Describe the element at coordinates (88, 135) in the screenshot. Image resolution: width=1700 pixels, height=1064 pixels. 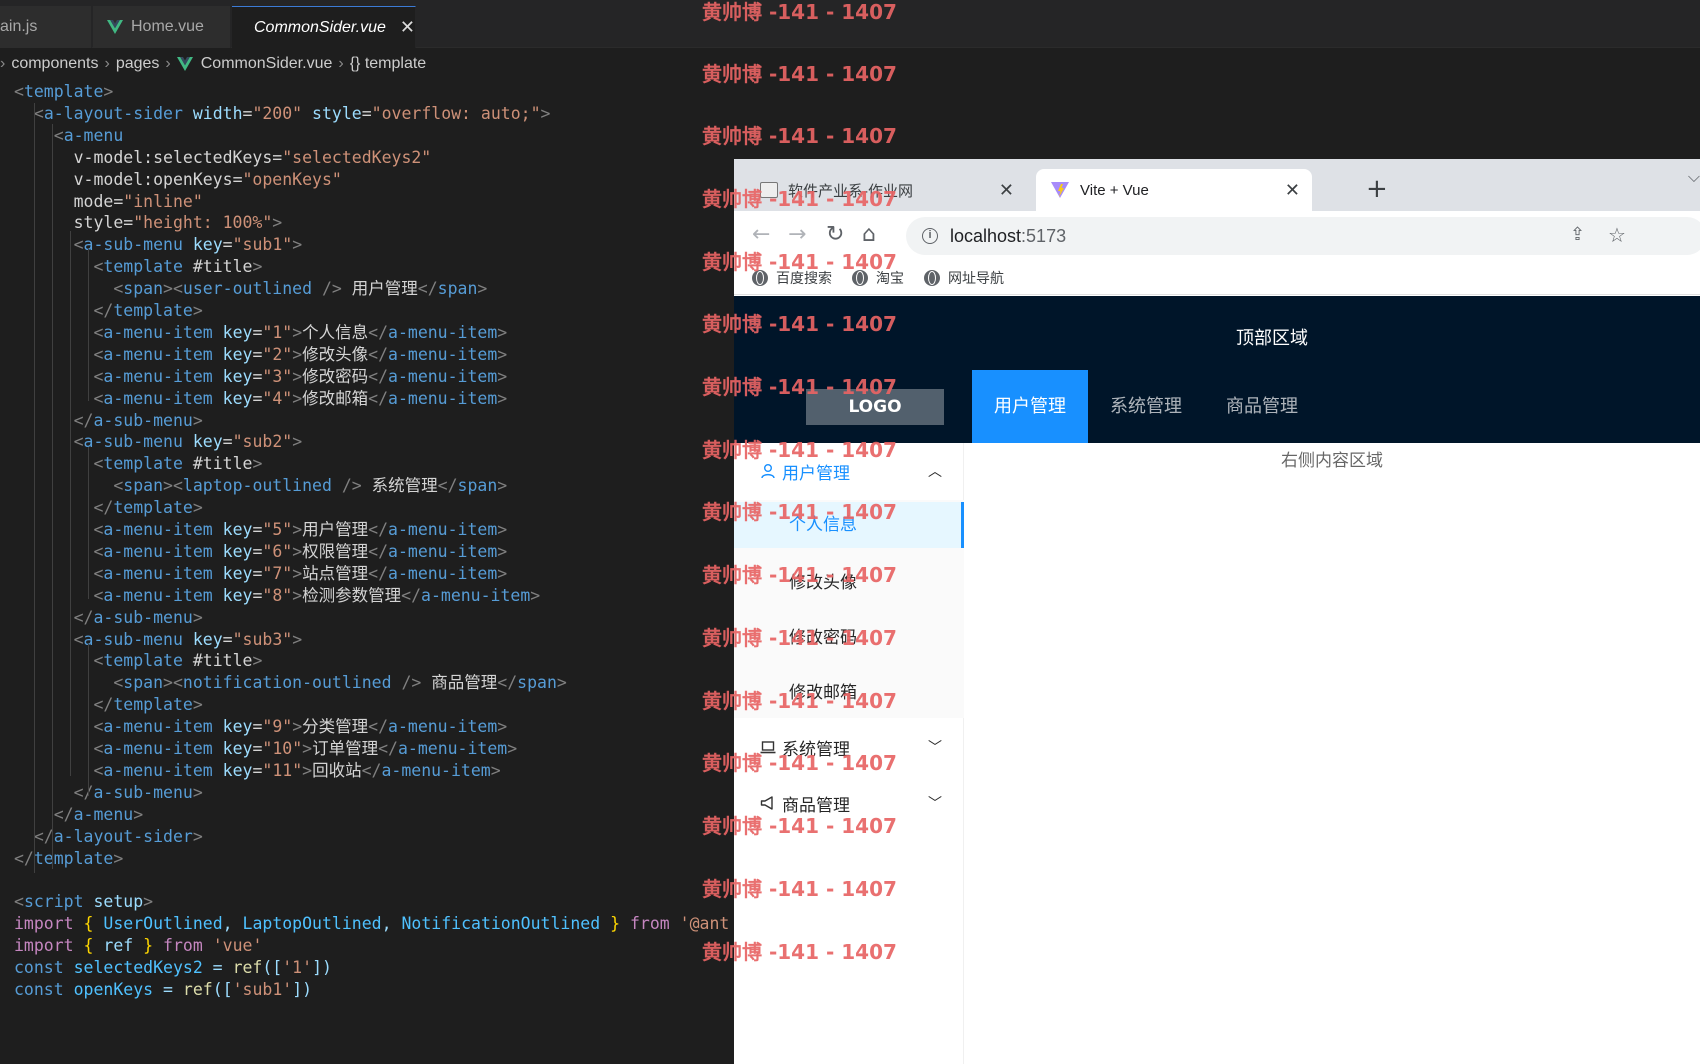
I see `code-line: <a-menu` at that location.